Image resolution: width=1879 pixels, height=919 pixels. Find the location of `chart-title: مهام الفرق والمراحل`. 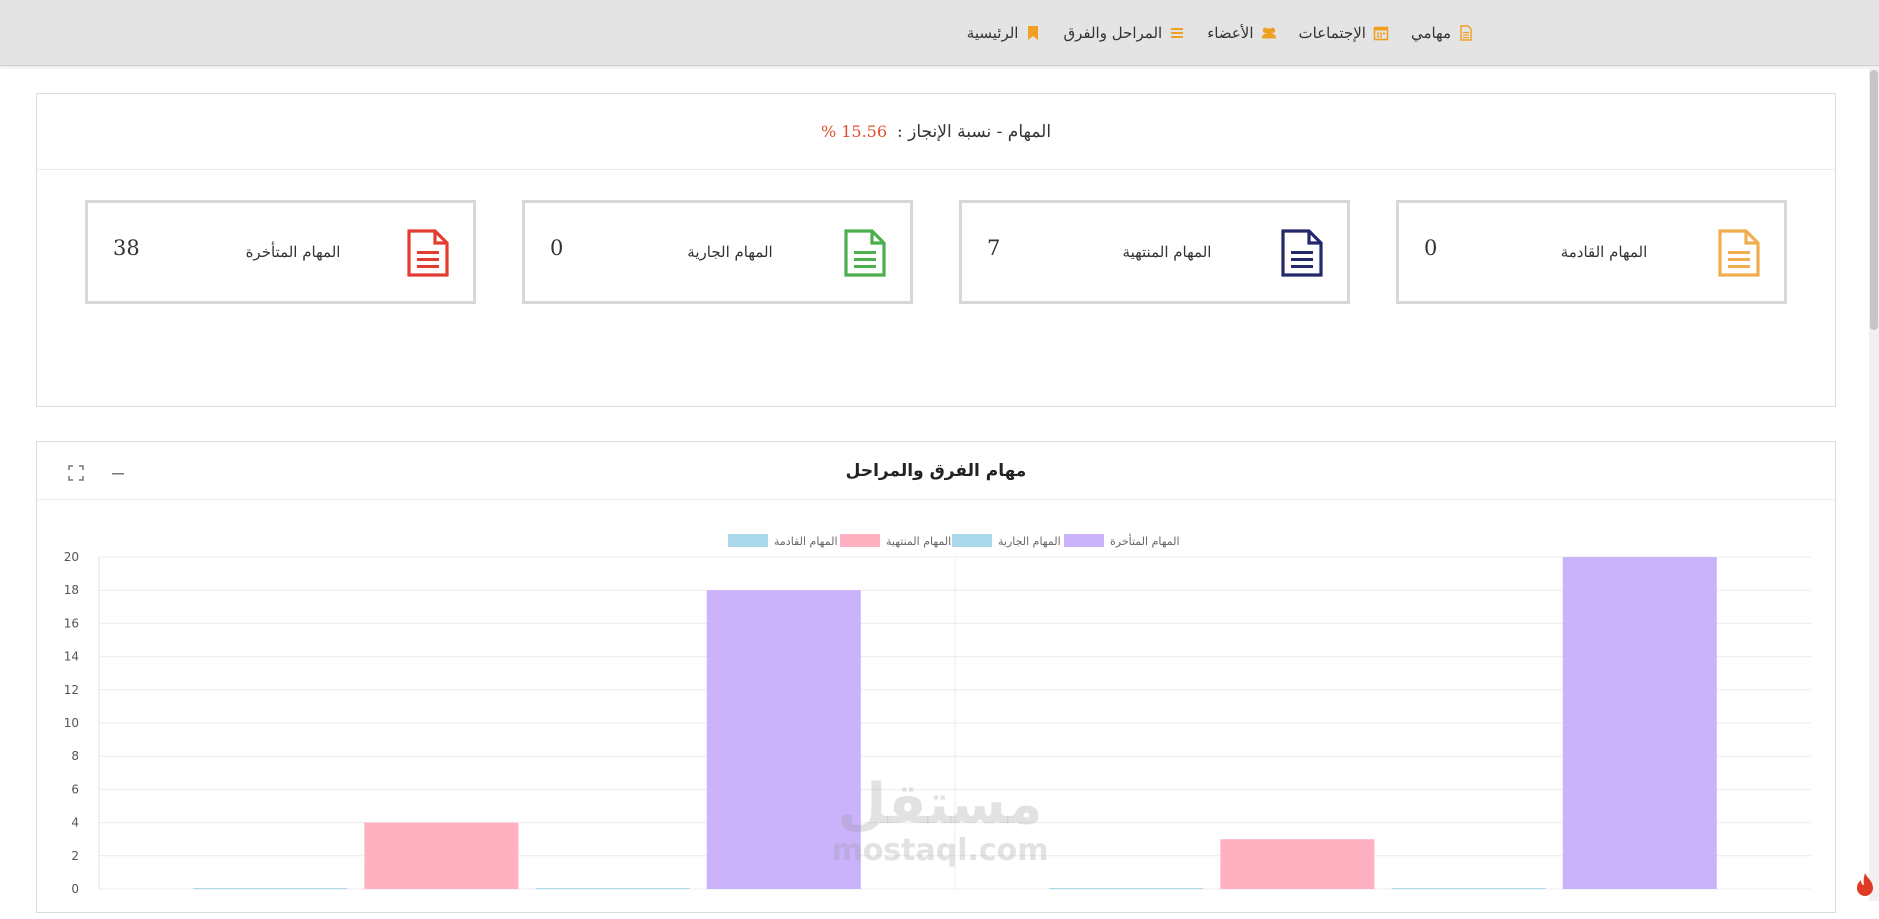

chart-title: مهام الفرق والمراحل is located at coordinates (936, 470).